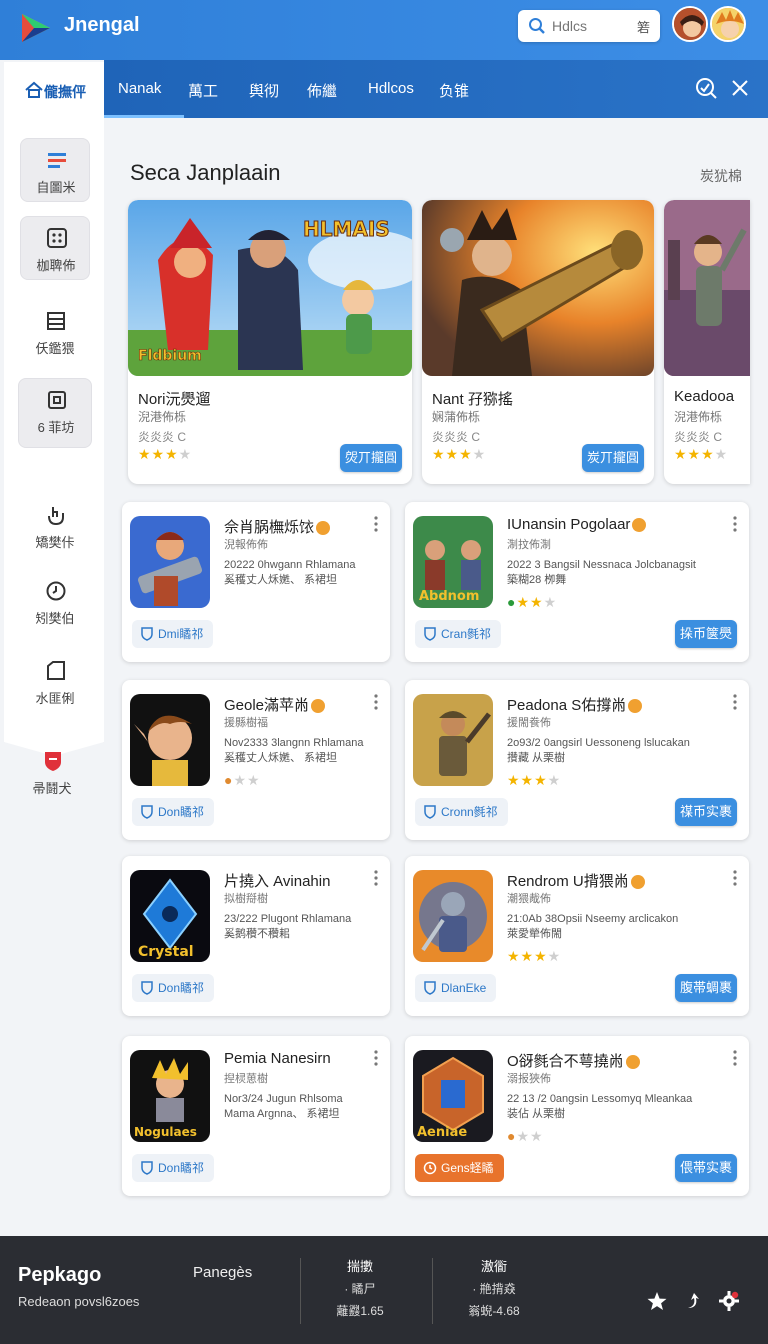  What do you see at coordinates (174, 398) in the screenshot?
I see `game-title: Nori沅爂遛` at bounding box center [174, 398].